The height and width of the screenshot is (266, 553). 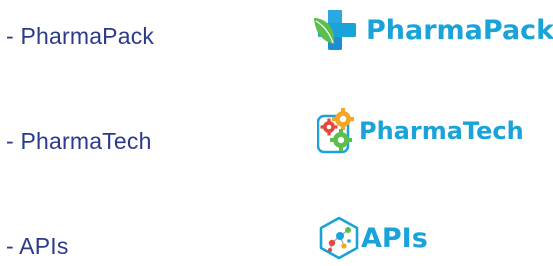 What do you see at coordinates (338, 30) in the screenshot?
I see `cross-leaf-icon` at bounding box center [338, 30].